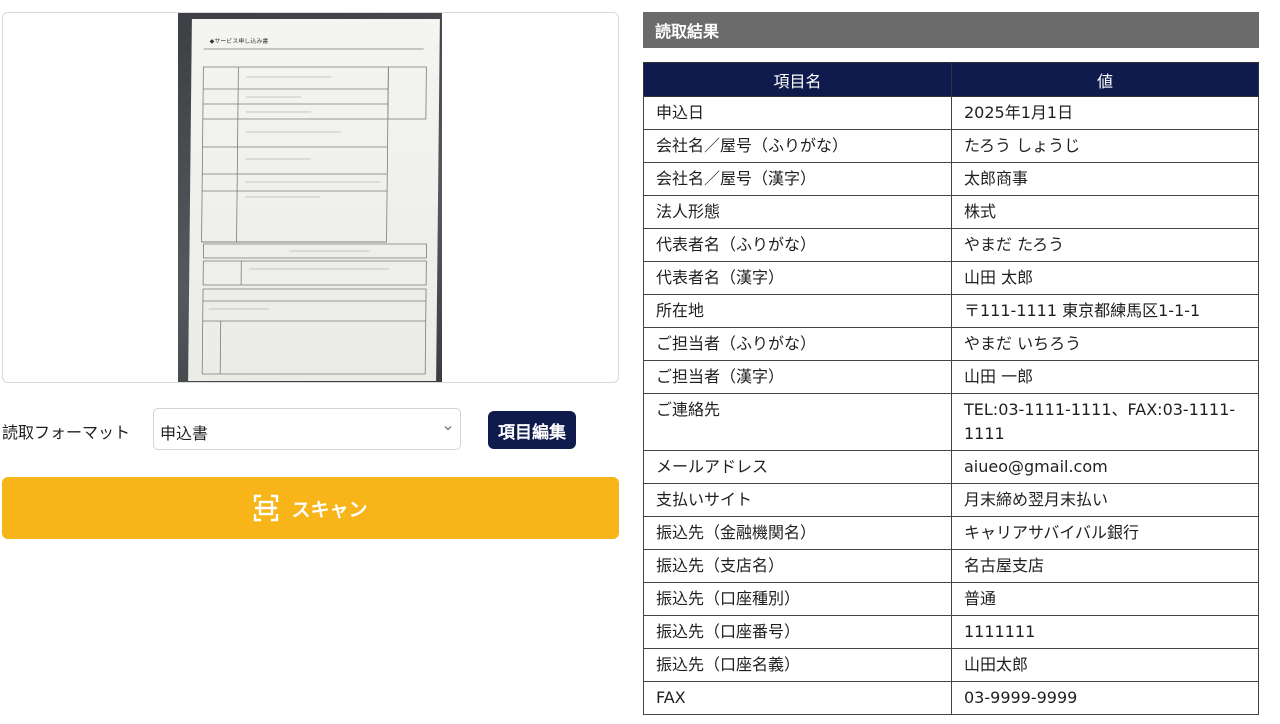 This screenshot has width=1280, height=724. I want to click on table-row: FAX 03-9999-9999, so click(951, 698).